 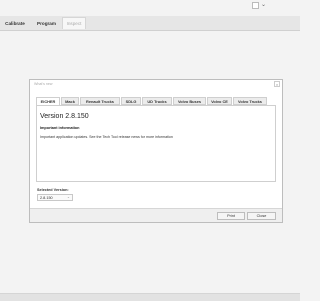 I want to click on tab-volvo-ce: Volvo CE, so click(x=219, y=101).